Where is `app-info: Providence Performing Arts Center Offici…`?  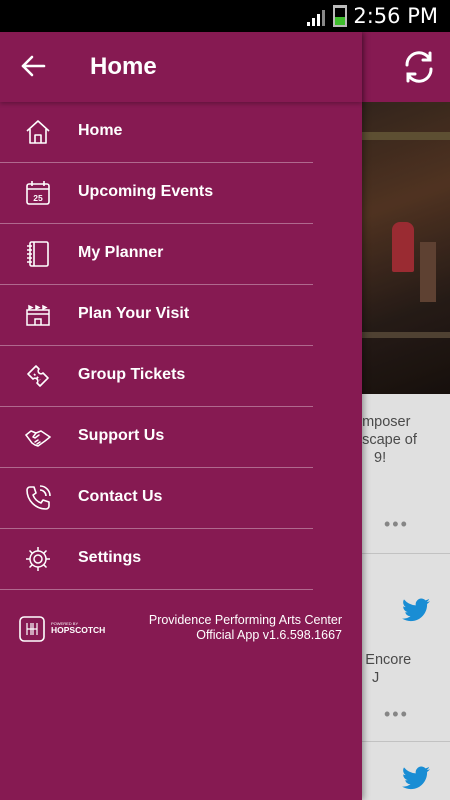
app-info: Providence Performing Arts Center Offici… is located at coordinates (245, 628).